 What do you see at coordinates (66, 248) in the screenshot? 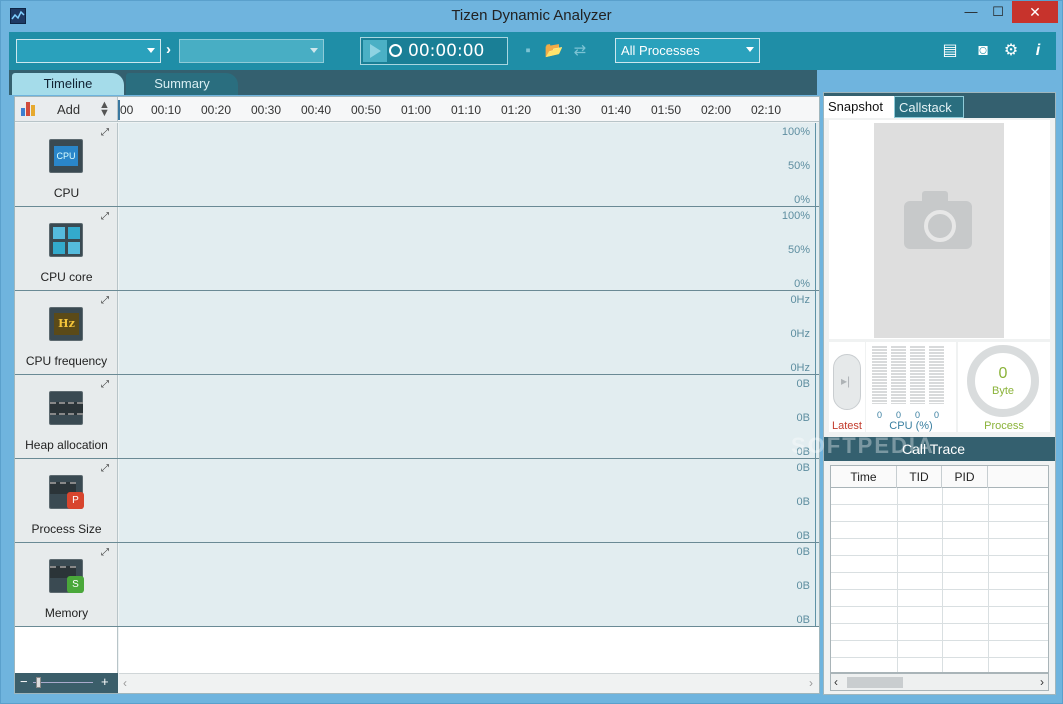
I see `chart-row-header: ⤢ CPU core` at bounding box center [66, 248].